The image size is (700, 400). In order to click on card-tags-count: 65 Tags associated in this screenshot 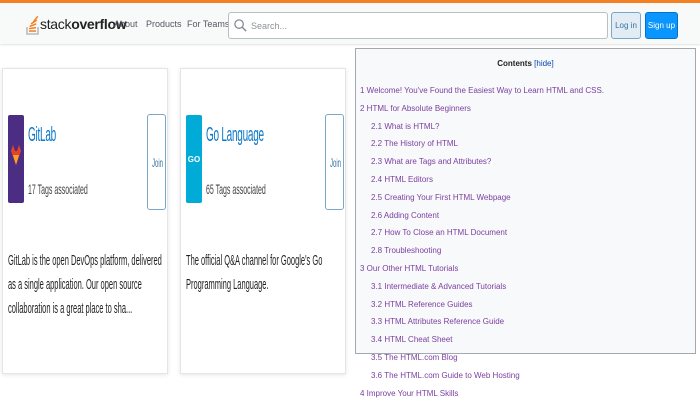, I will do `click(236, 189)`.